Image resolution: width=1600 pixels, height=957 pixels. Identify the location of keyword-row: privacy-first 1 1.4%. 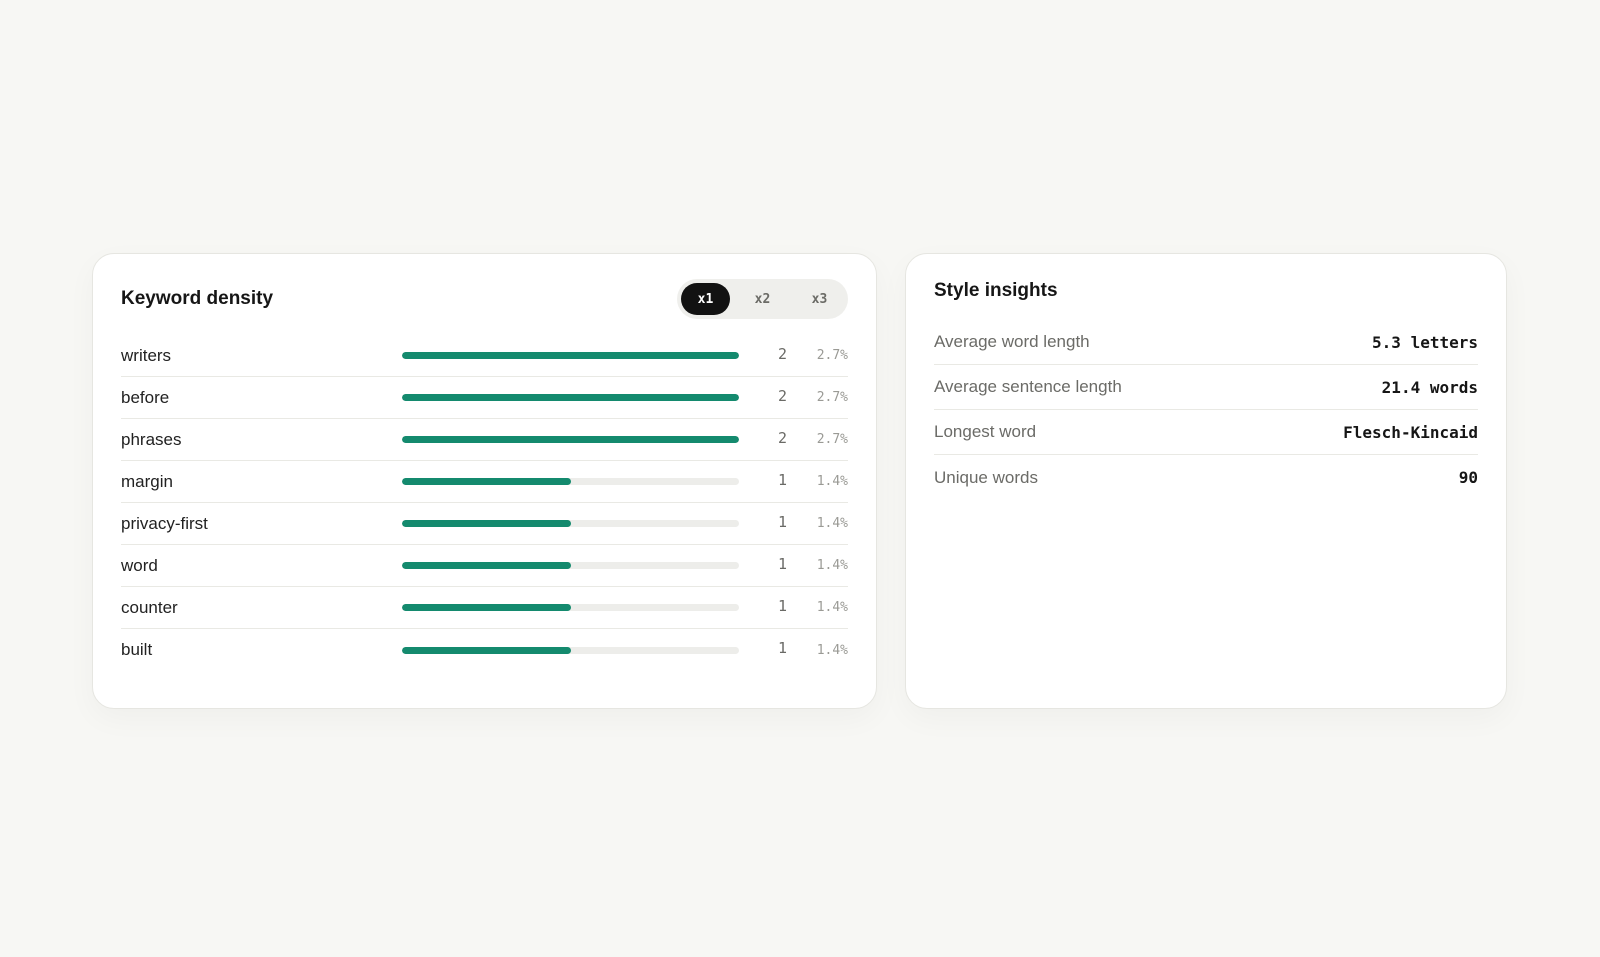
(484, 524).